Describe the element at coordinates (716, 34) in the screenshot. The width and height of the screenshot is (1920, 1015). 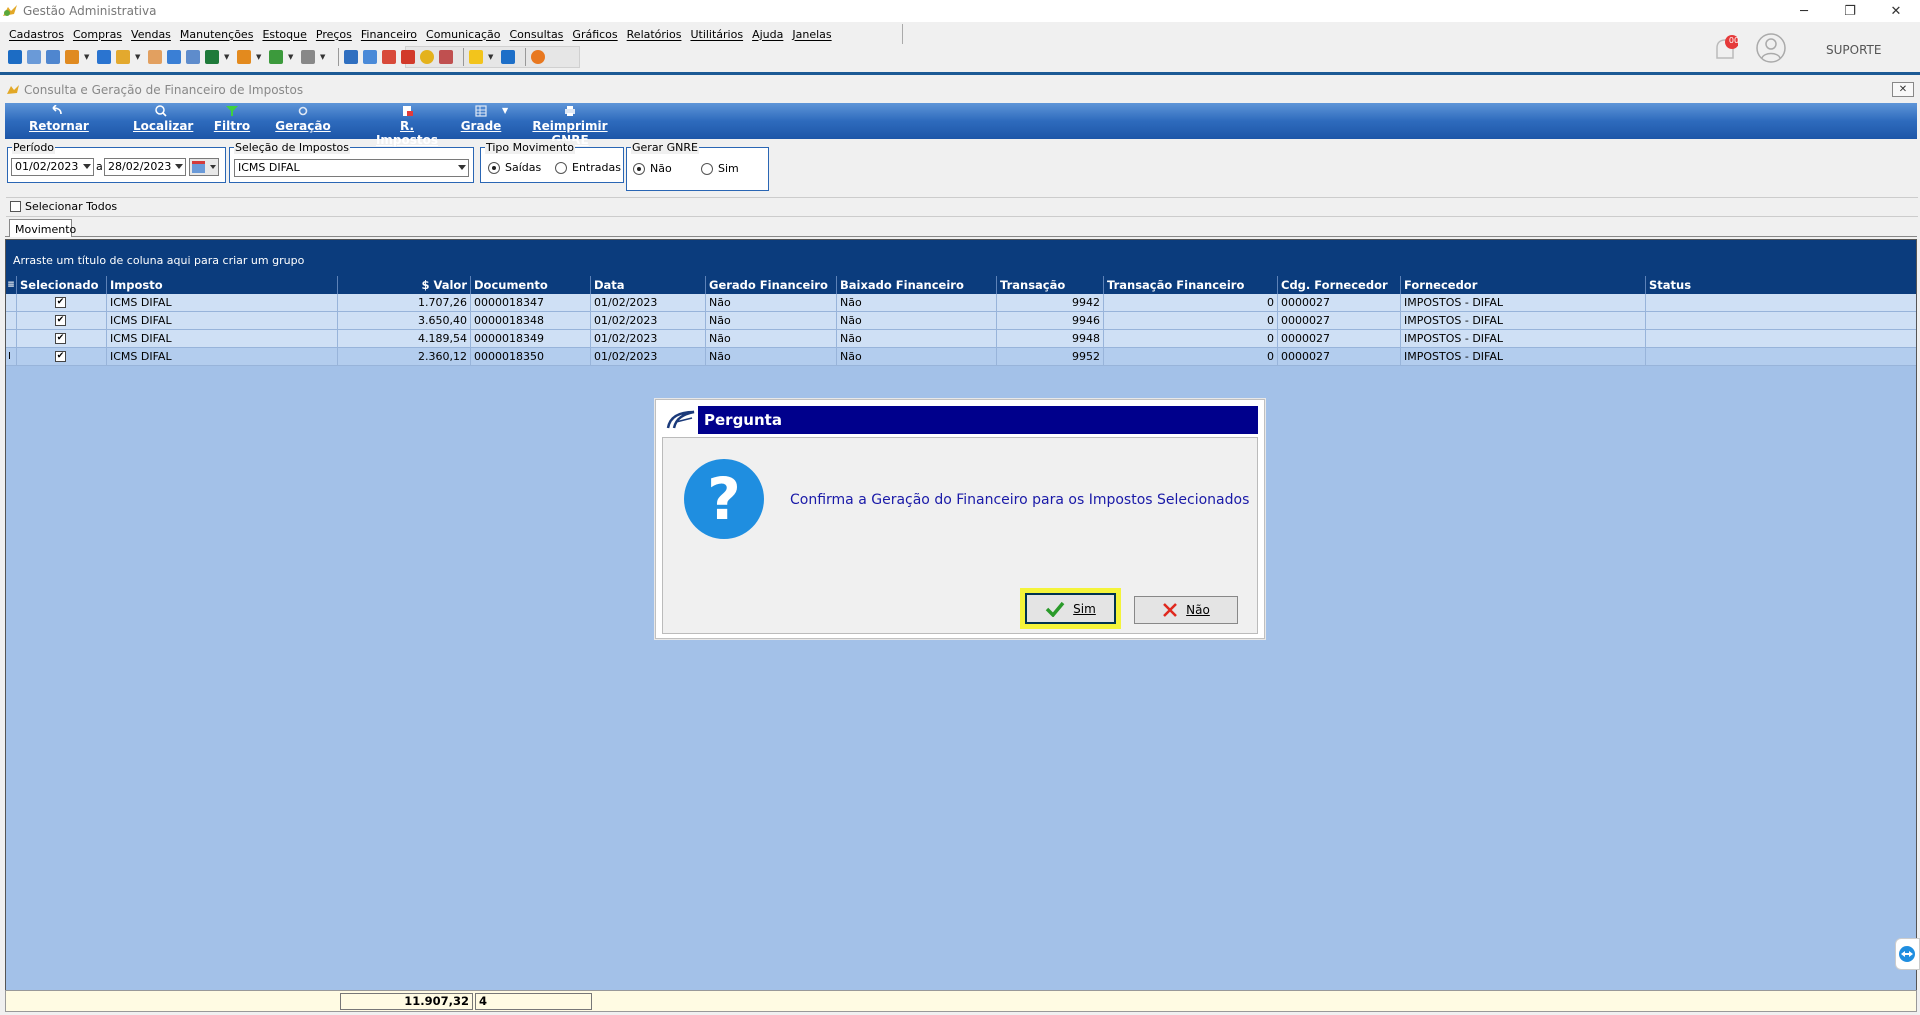
I see `menu-utilitarios: Utilitários` at that location.